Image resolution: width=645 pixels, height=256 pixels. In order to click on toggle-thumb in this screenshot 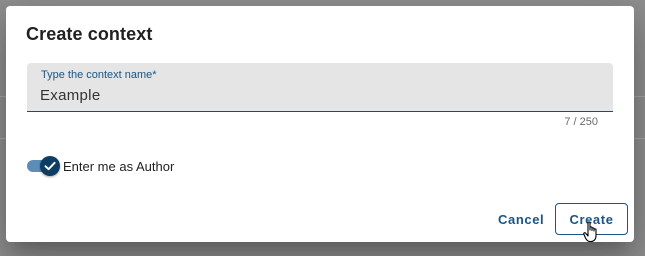, I will do `click(50, 166)`.